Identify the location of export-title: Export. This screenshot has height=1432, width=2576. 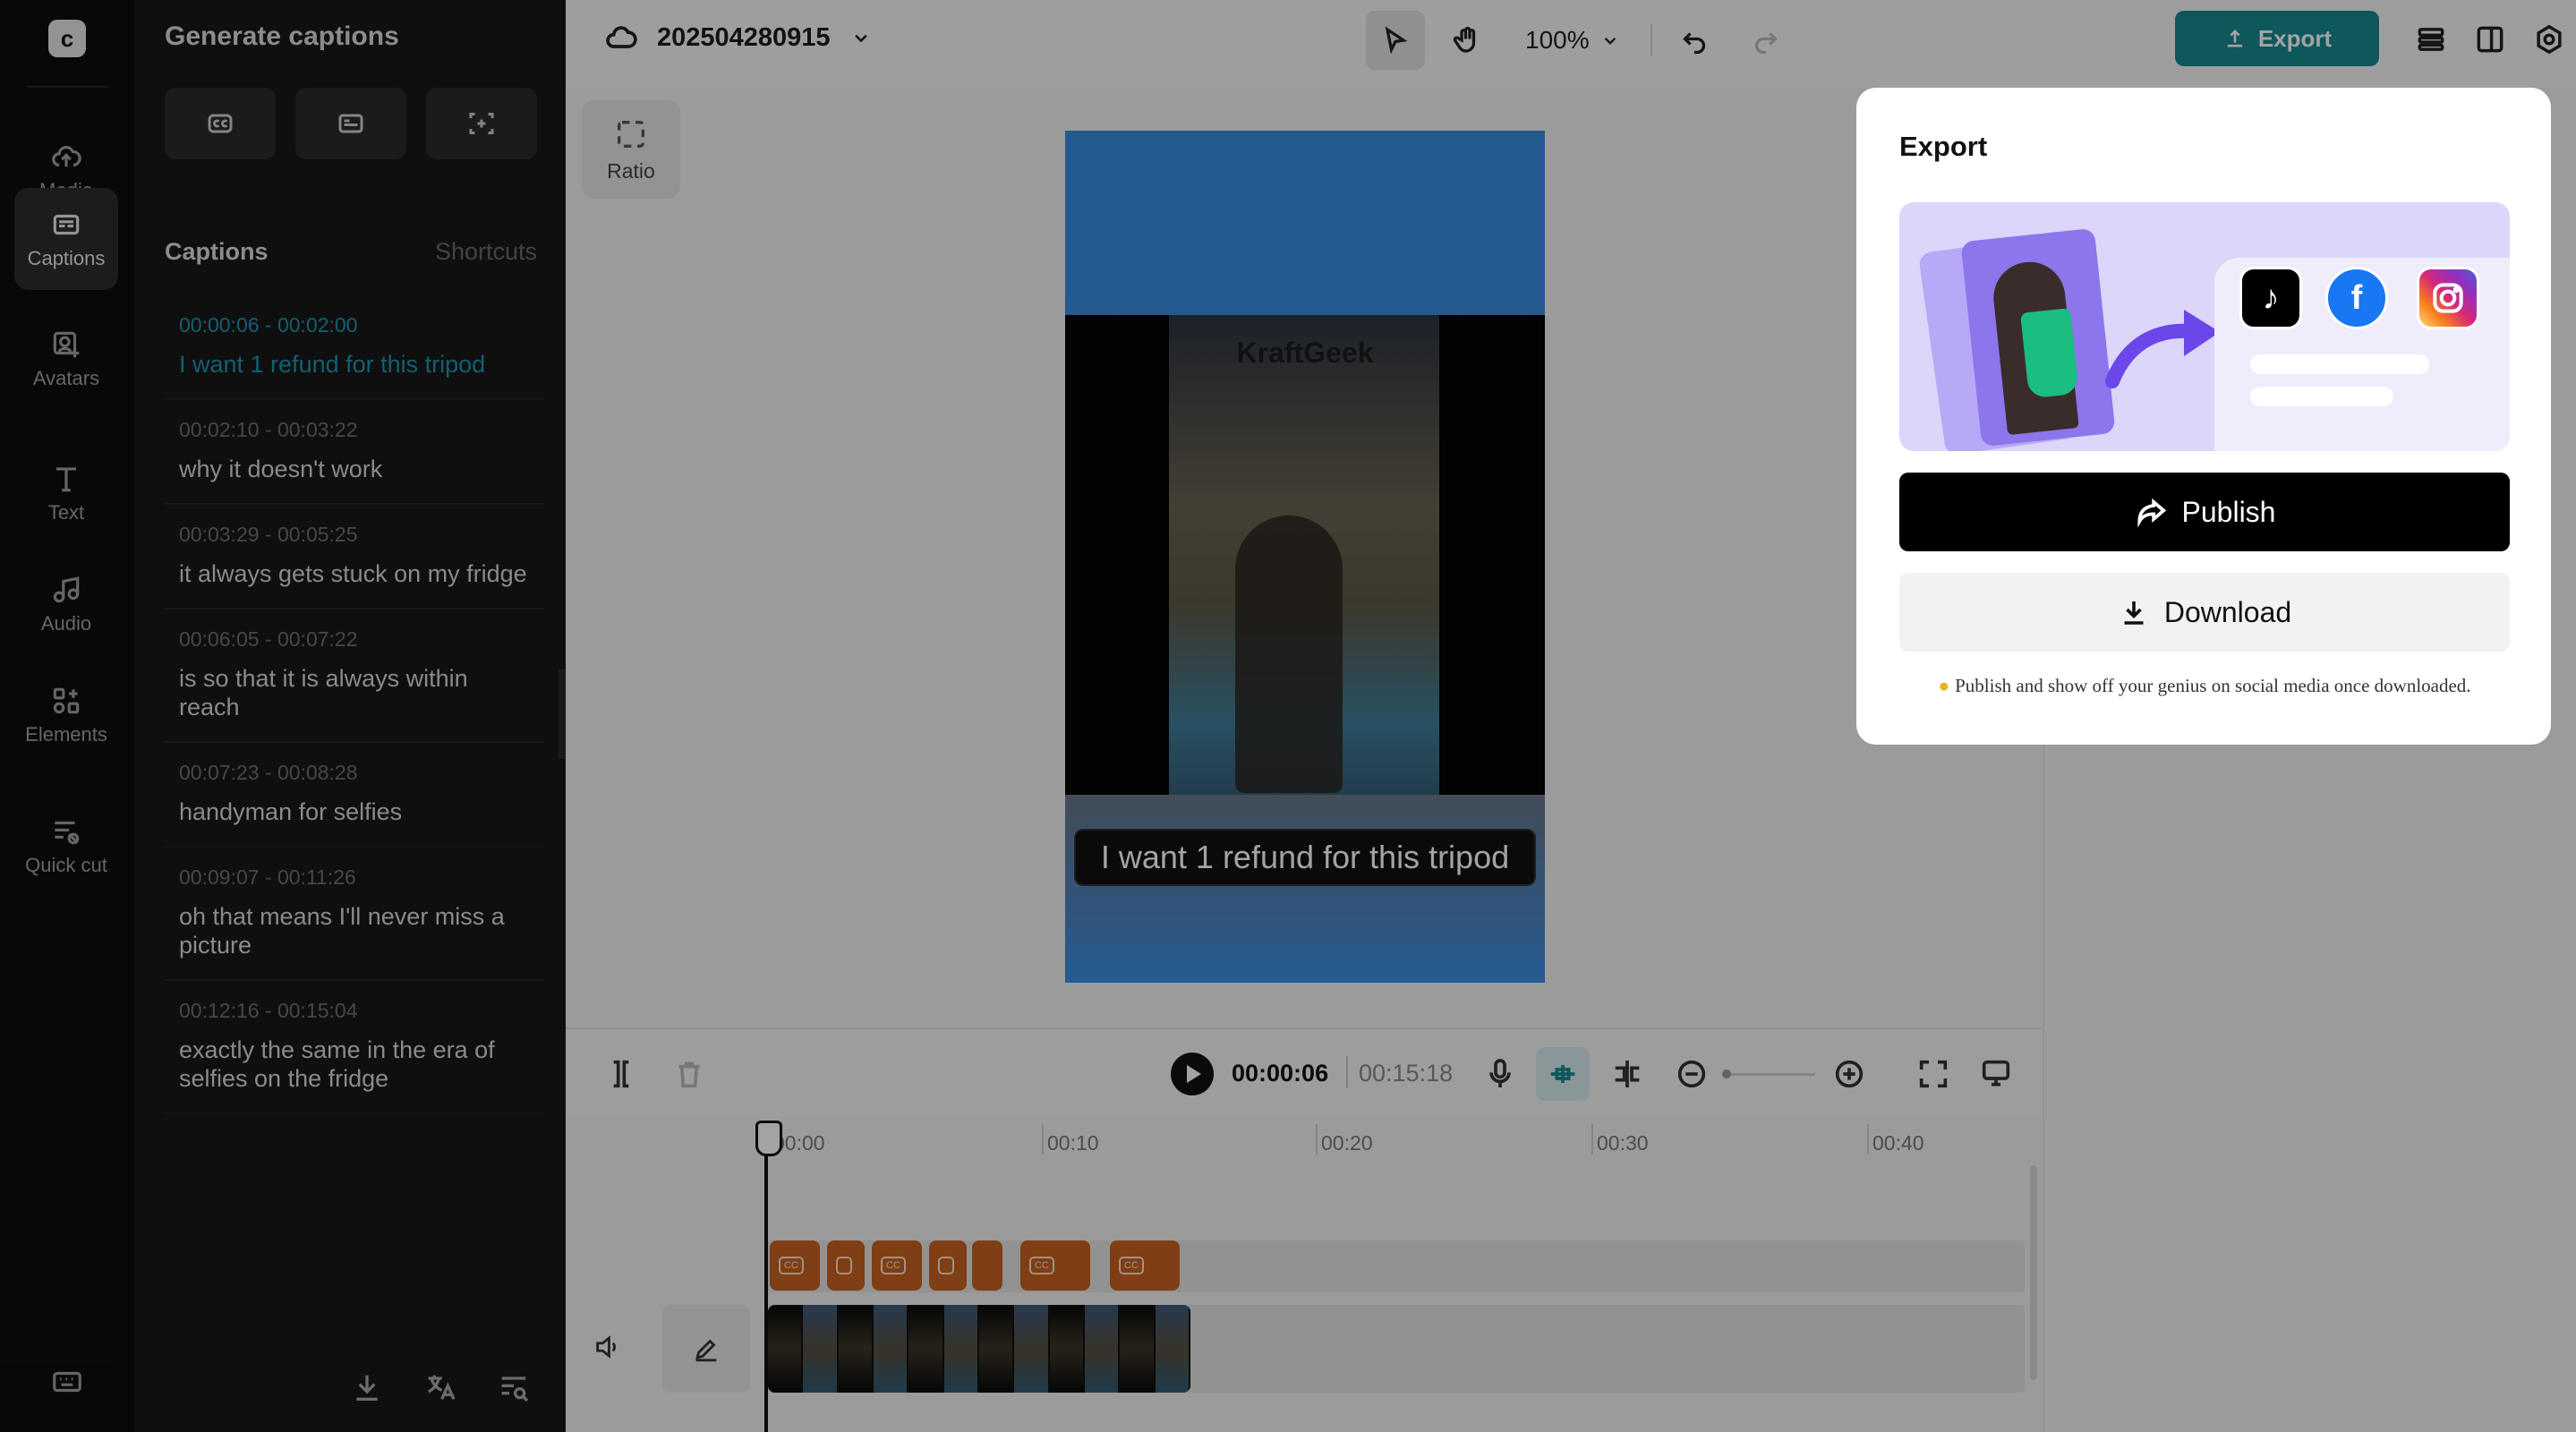
(1943, 146).